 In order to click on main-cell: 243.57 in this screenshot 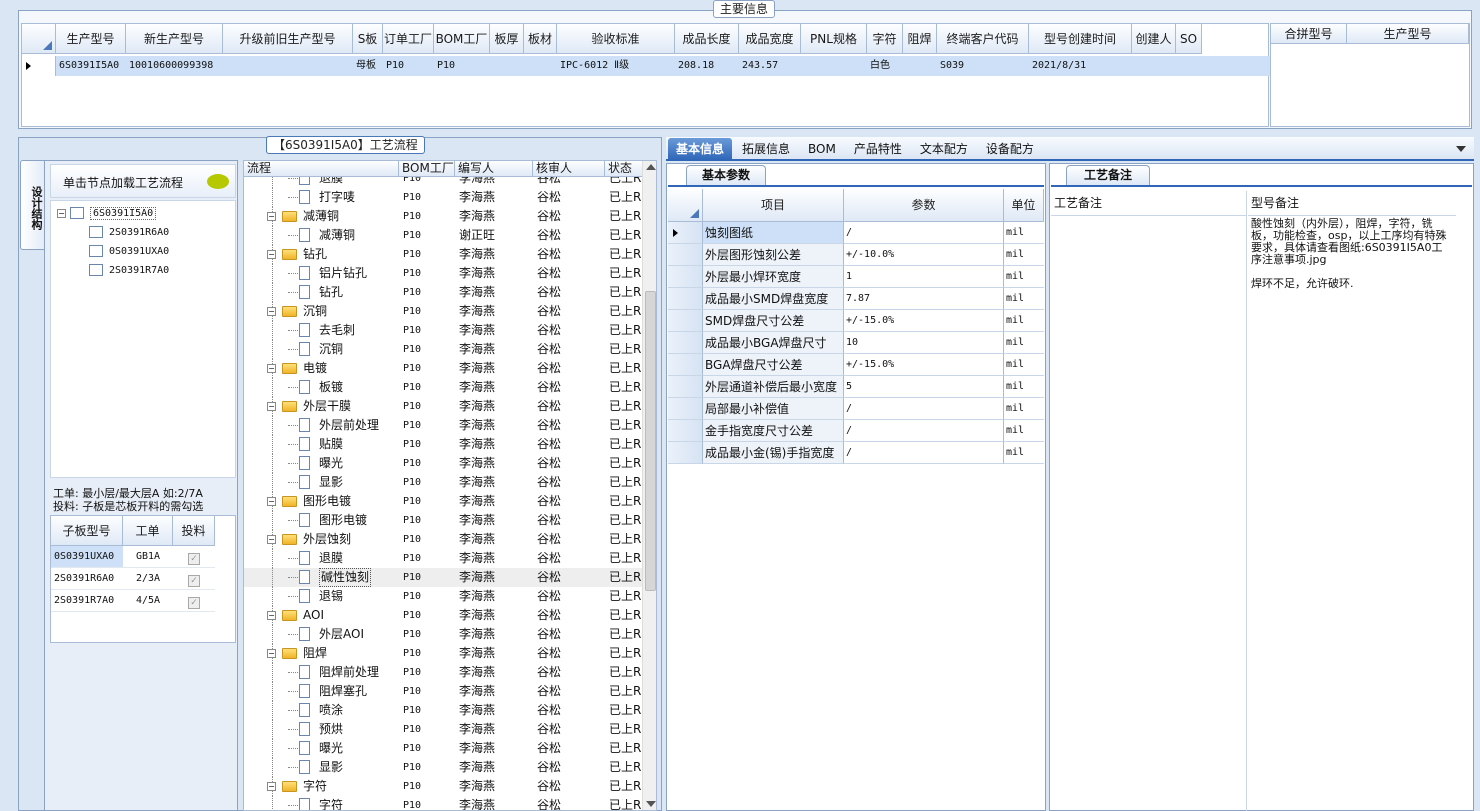, I will do `click(770, 66)`.